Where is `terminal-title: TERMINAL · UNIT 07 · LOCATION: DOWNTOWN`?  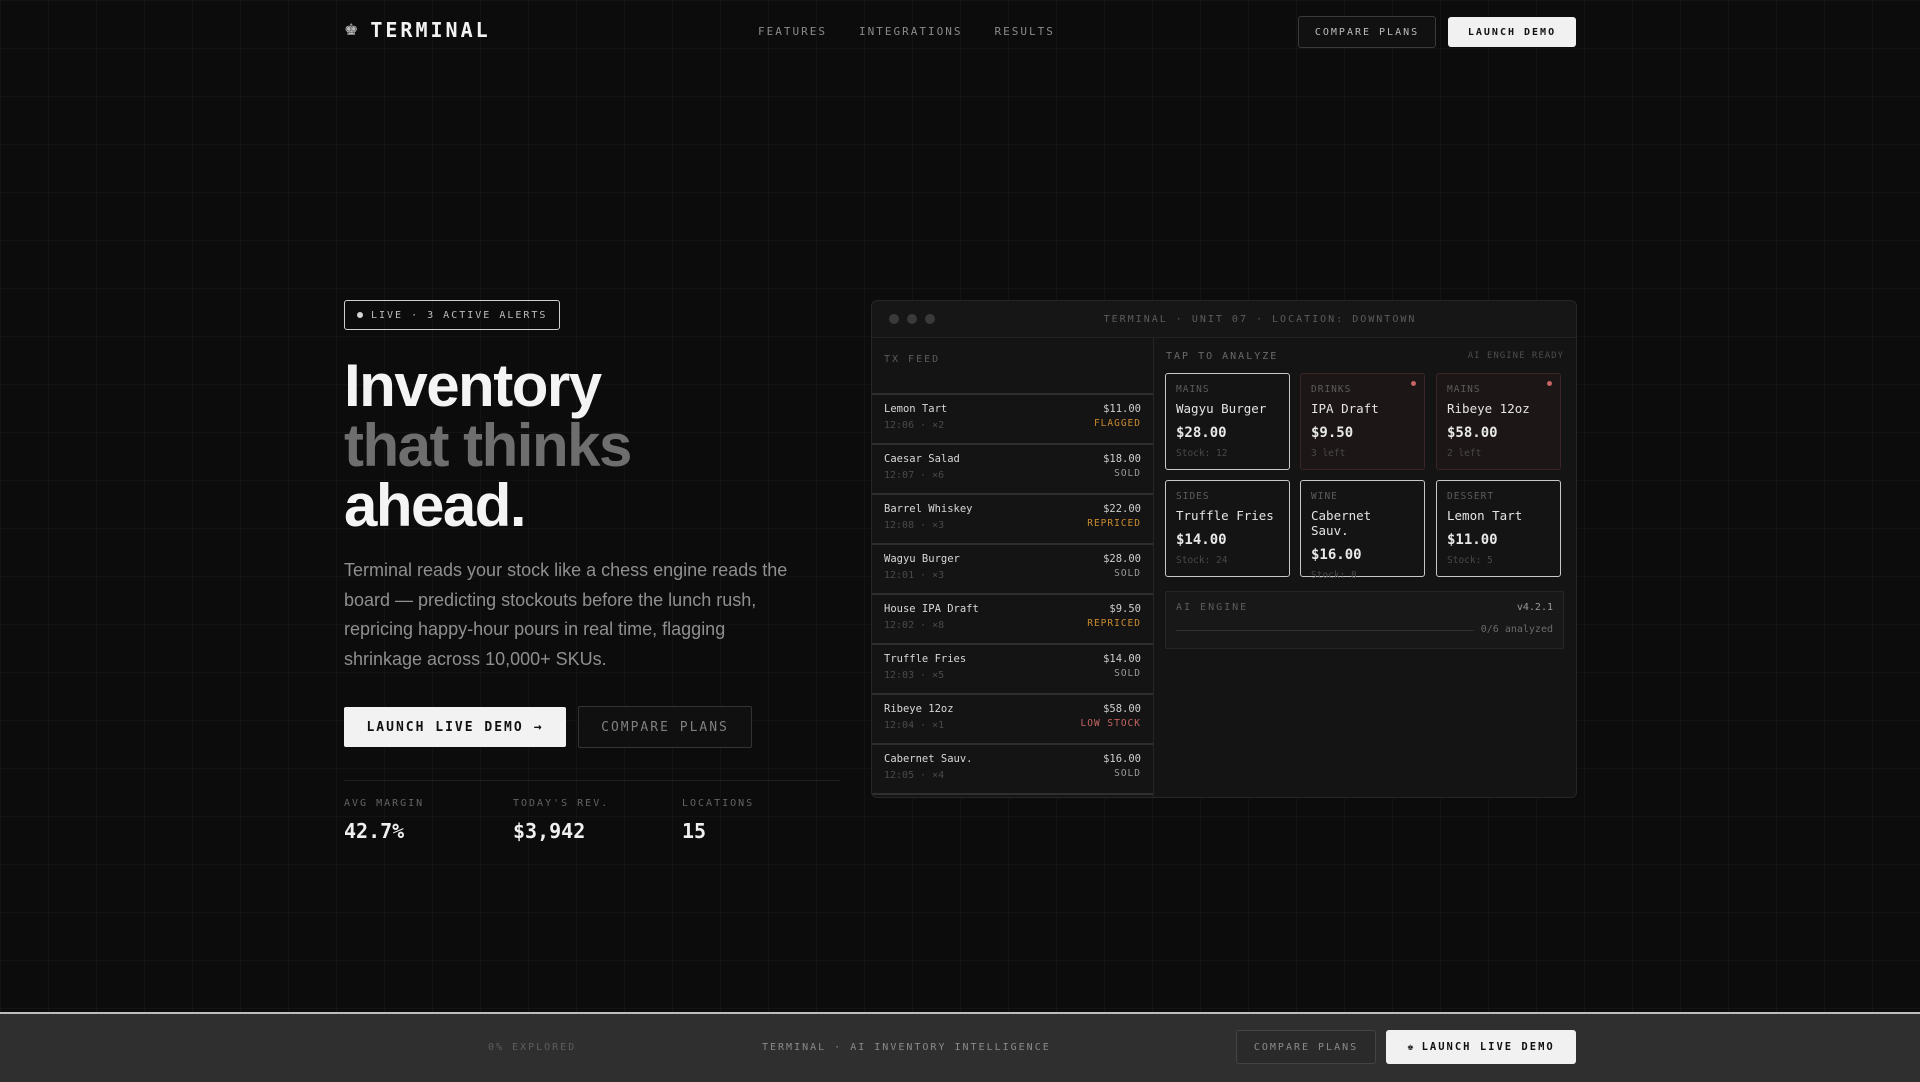
terminal-title: TERMINAL · UNIT 07 · LOCATION: DOWNTOWN is located at coordinates (1260, 319).